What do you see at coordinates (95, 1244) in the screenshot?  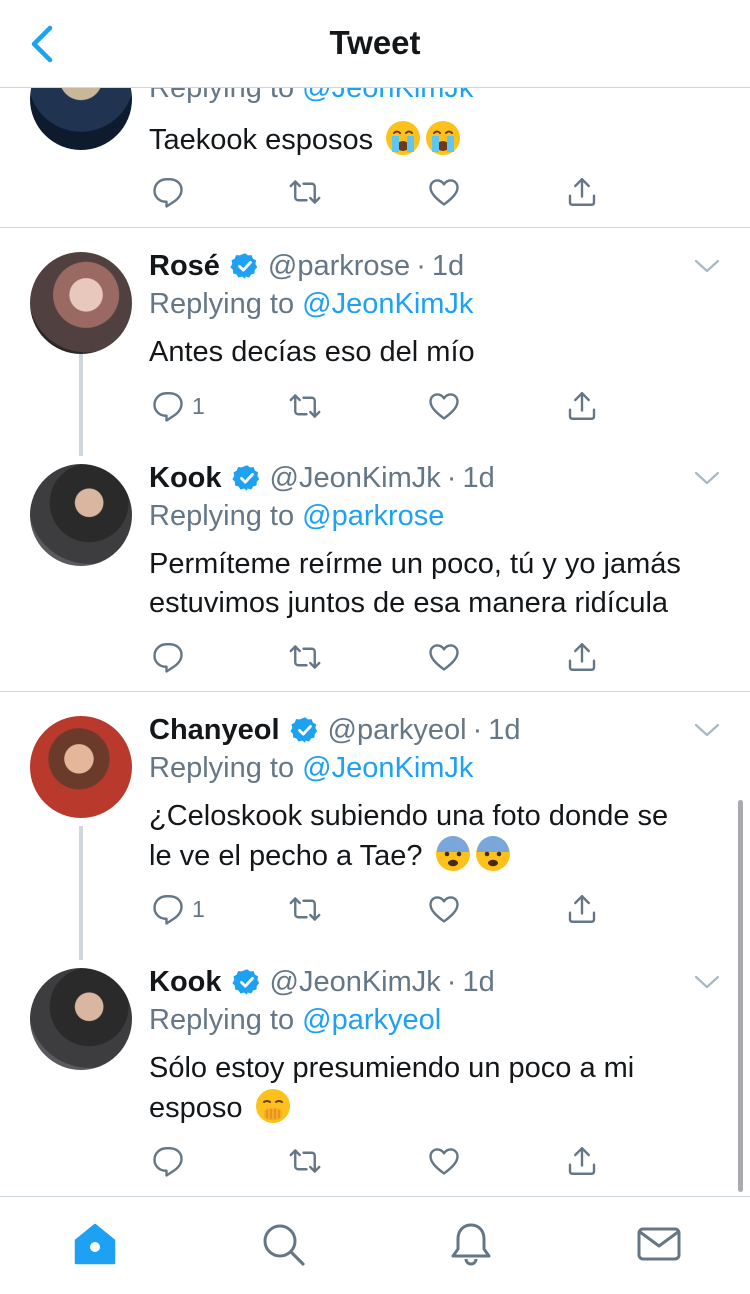 I see `home-icon` at bounding box center [95, 1244].